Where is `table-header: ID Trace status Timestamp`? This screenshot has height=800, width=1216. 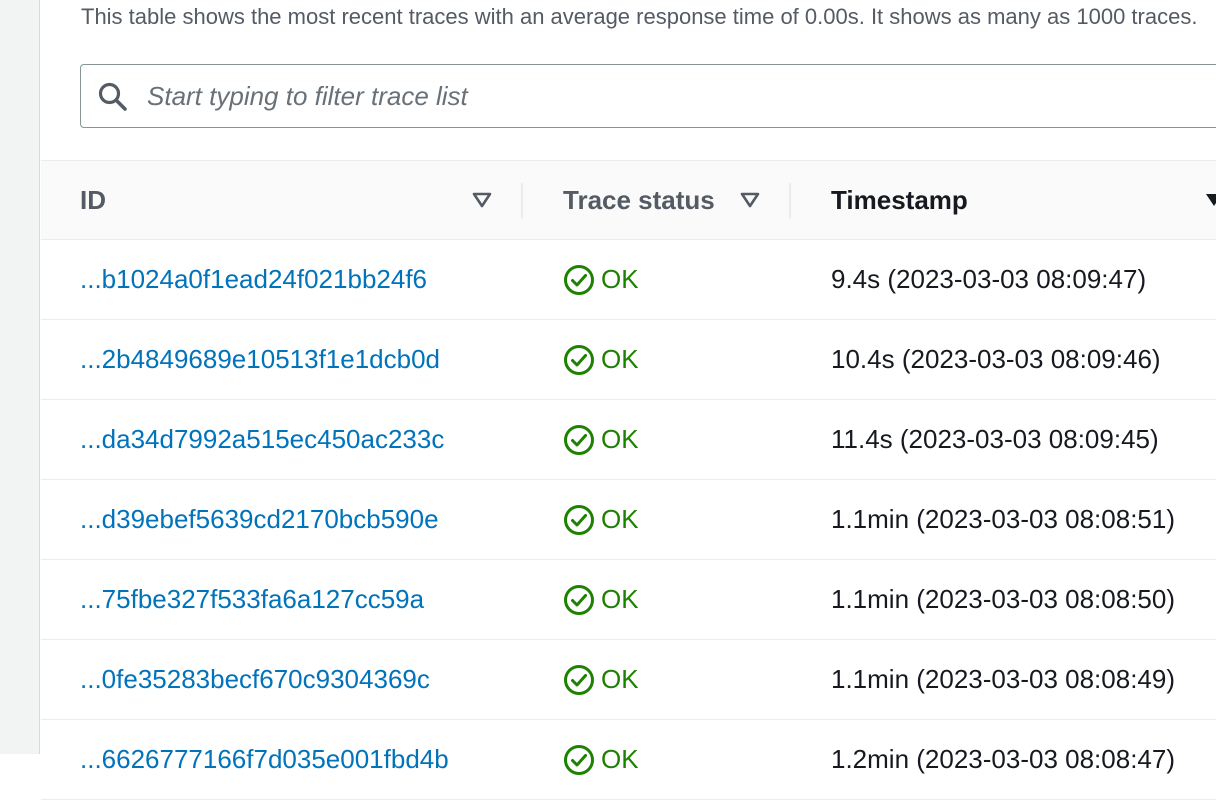 table-header: ID Trace status Timestamp is located at coordinates (628, 200).